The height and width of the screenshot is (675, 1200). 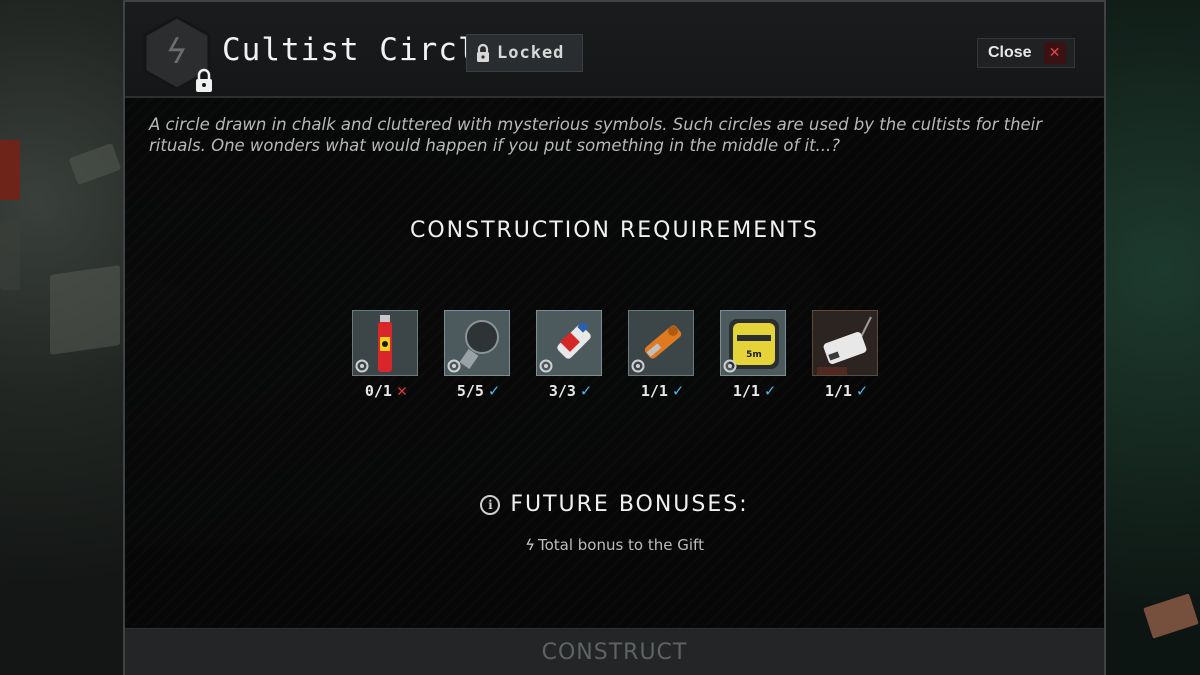 What do you see at coordinates (621, 360) in the screenshot?
I see `requirements-list: 0/1 ✕ 5/5 ✓ 3/3 ✓ 1/1 ✓ 5m 1/1 ✓ 1/1 ✓` at bounding box center [621, 360].